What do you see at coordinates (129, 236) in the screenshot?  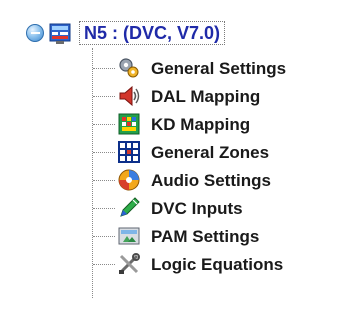 I see `pam-screen-icon` at bounding box center [129, 236].